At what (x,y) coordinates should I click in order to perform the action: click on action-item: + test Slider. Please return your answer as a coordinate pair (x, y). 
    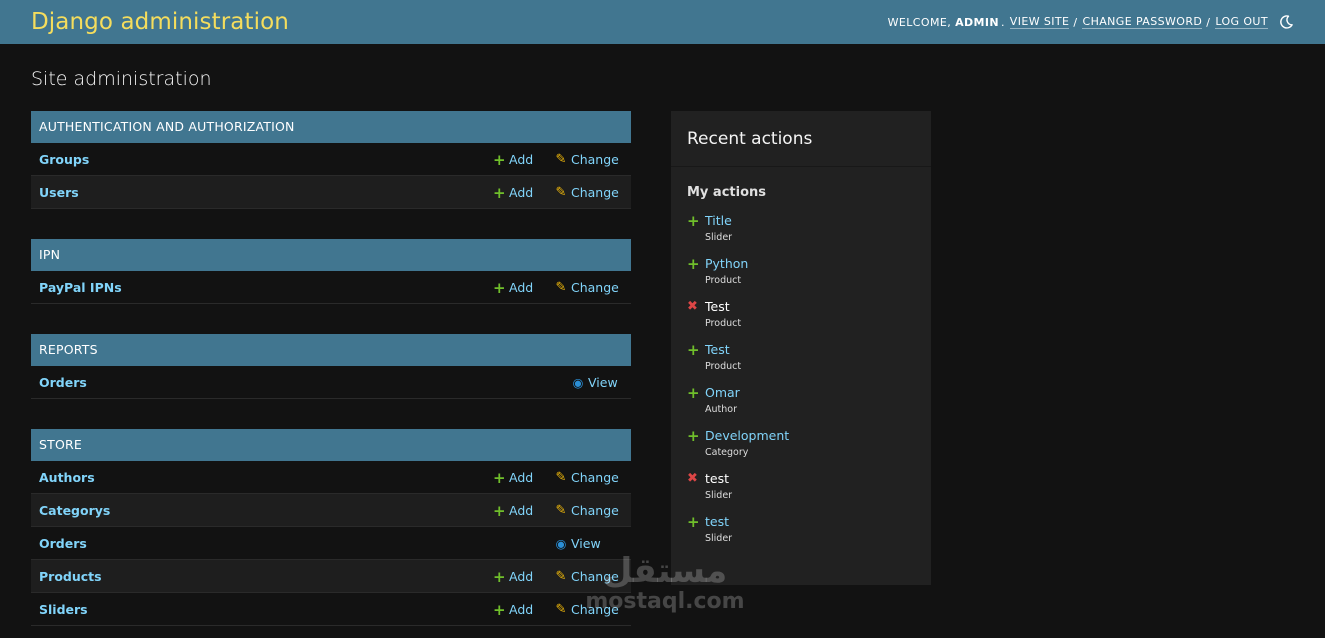
    Looking at the image, I should click on (809, 534).